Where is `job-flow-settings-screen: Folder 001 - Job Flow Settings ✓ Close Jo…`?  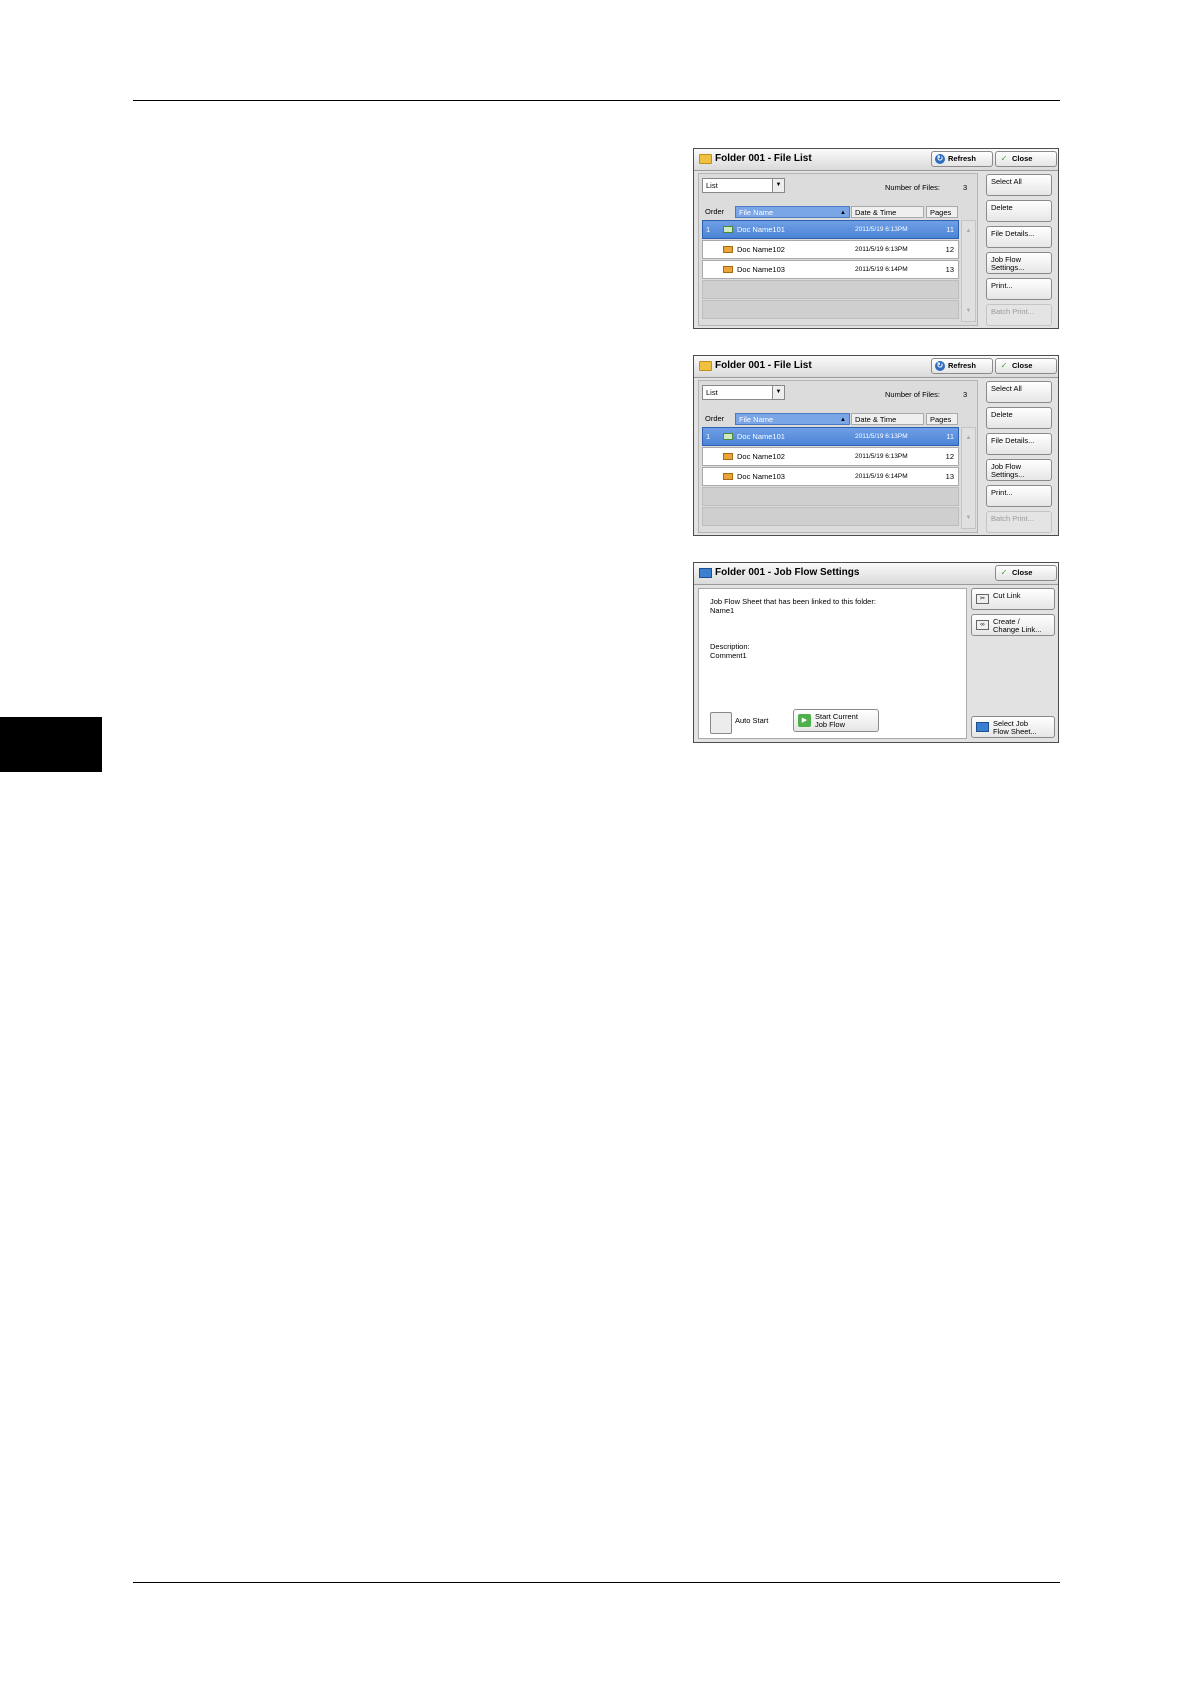
job-flow-settings-screen: Folder 001 - Job Flow Settings ✓ Close Jo… is located at coordinates (876, 652).